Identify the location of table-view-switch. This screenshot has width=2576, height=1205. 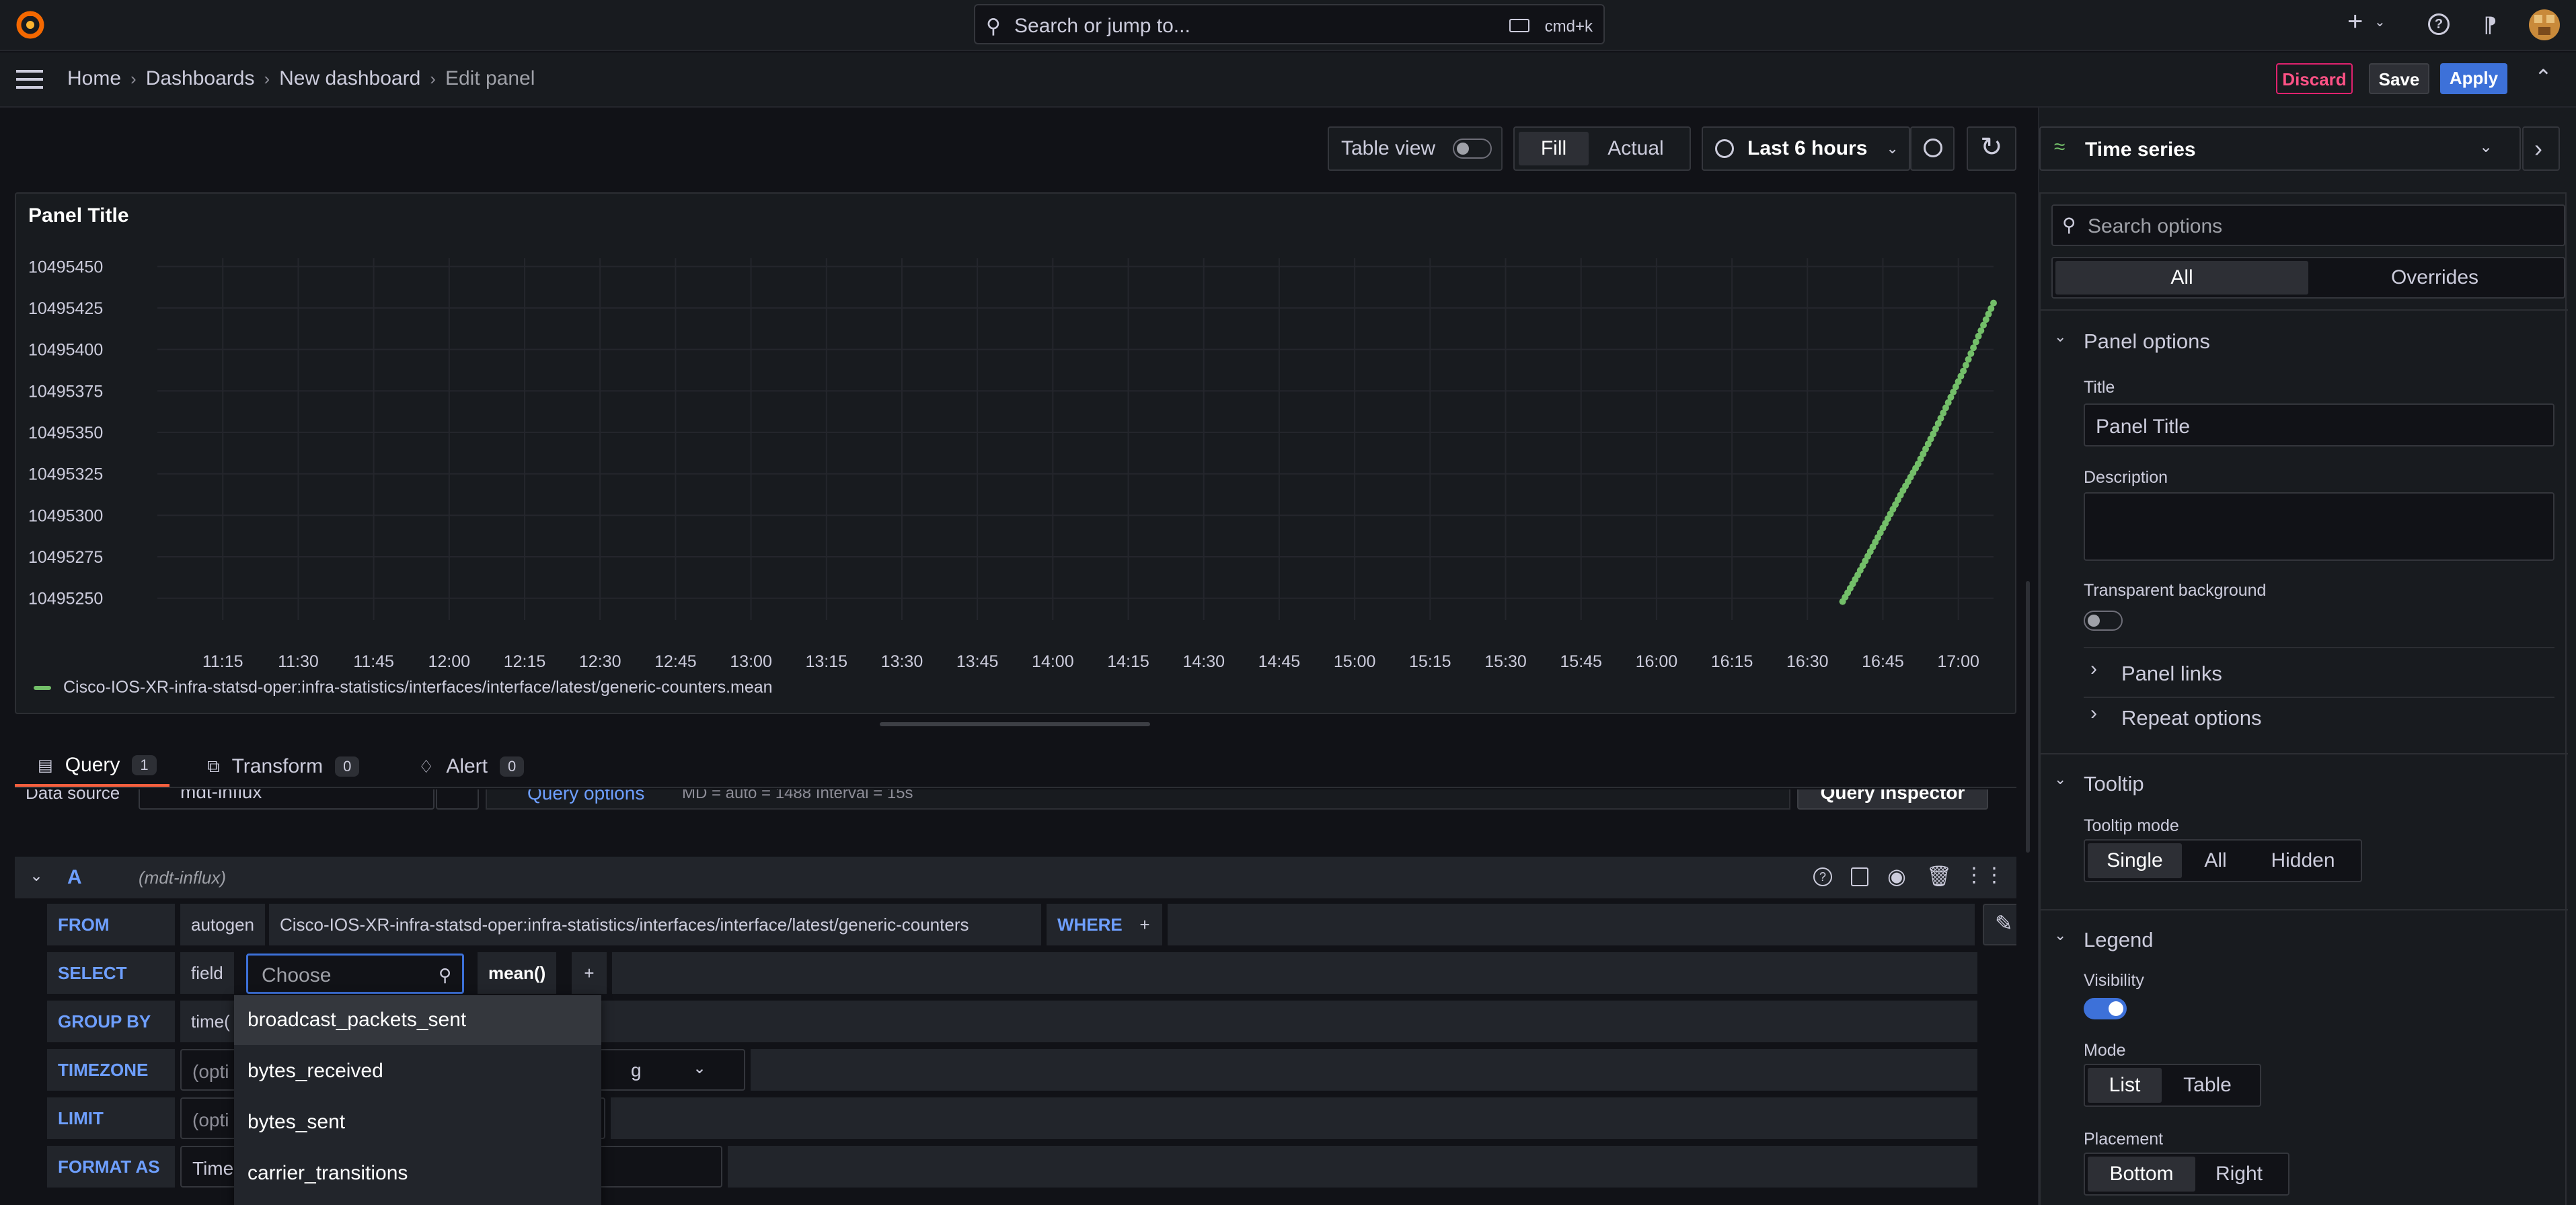
(1472, 149).